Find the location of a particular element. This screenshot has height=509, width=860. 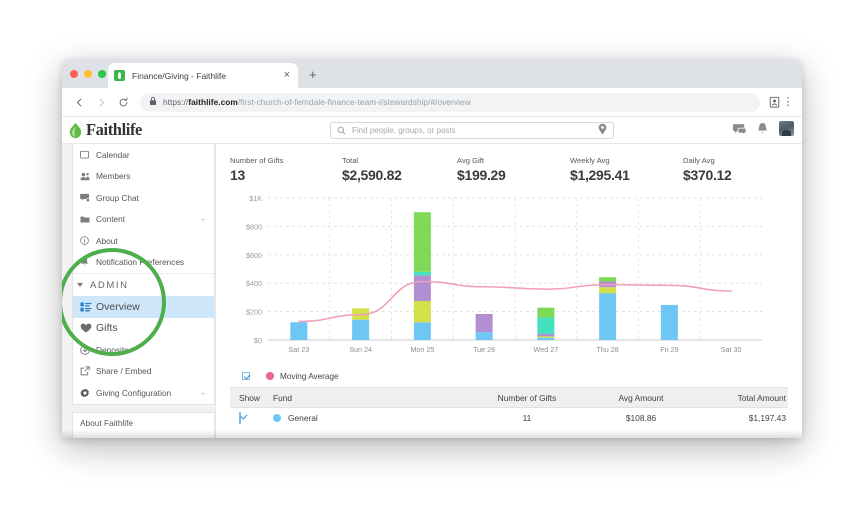

app-header: Faithlife Find people, groups, or posts is located at coordinates (432, 130).